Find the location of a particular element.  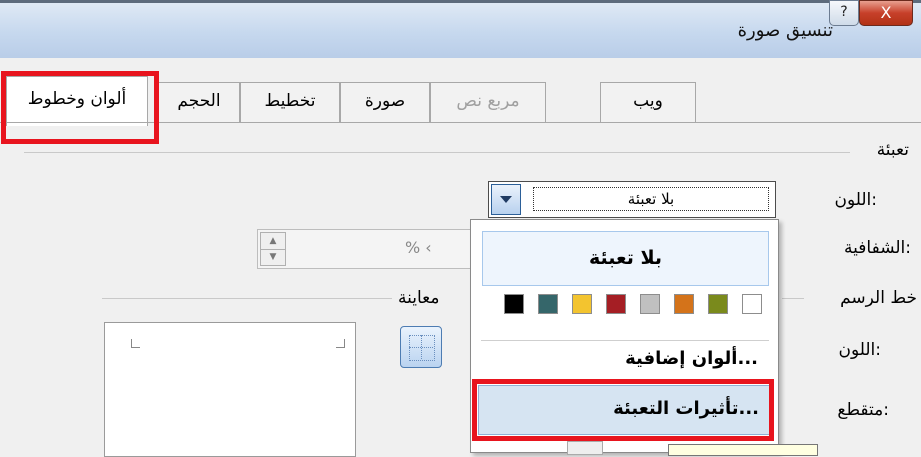

color-swatch-red is located at coordinates (616, 304).